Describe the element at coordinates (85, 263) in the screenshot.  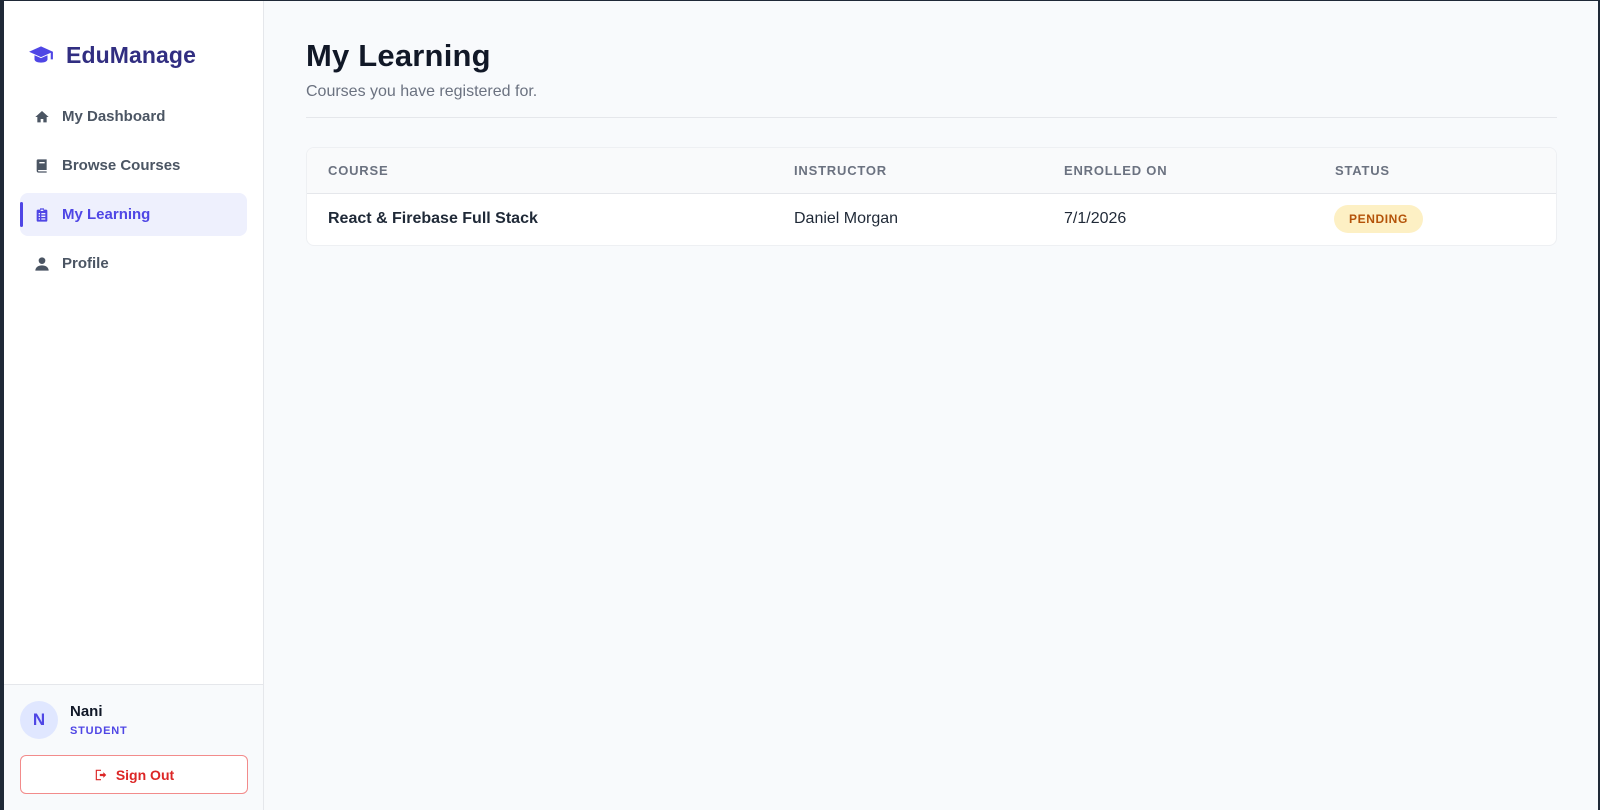
I see `sidebar-item-label: Profile` at that location.